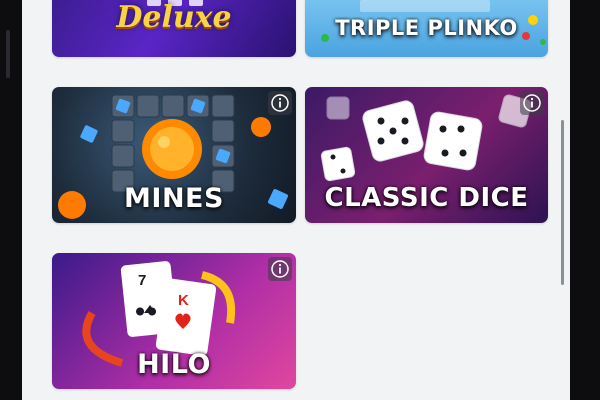  I want to click on hilo-info-button, so click(280, 269).